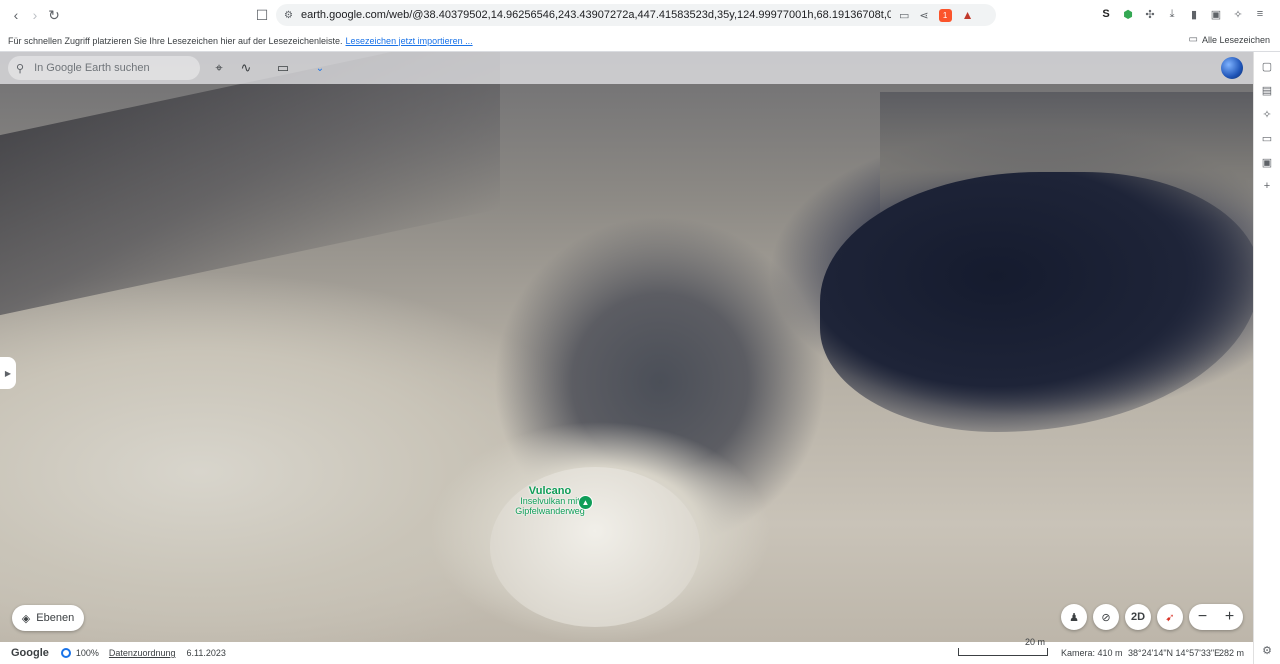 Image resolution: width=1280 pixels, height=664 pixels. What do you see at coordinates (1232, 68) in the screenshot?
I see `globe-icon` at bounding box center [1232, 68].